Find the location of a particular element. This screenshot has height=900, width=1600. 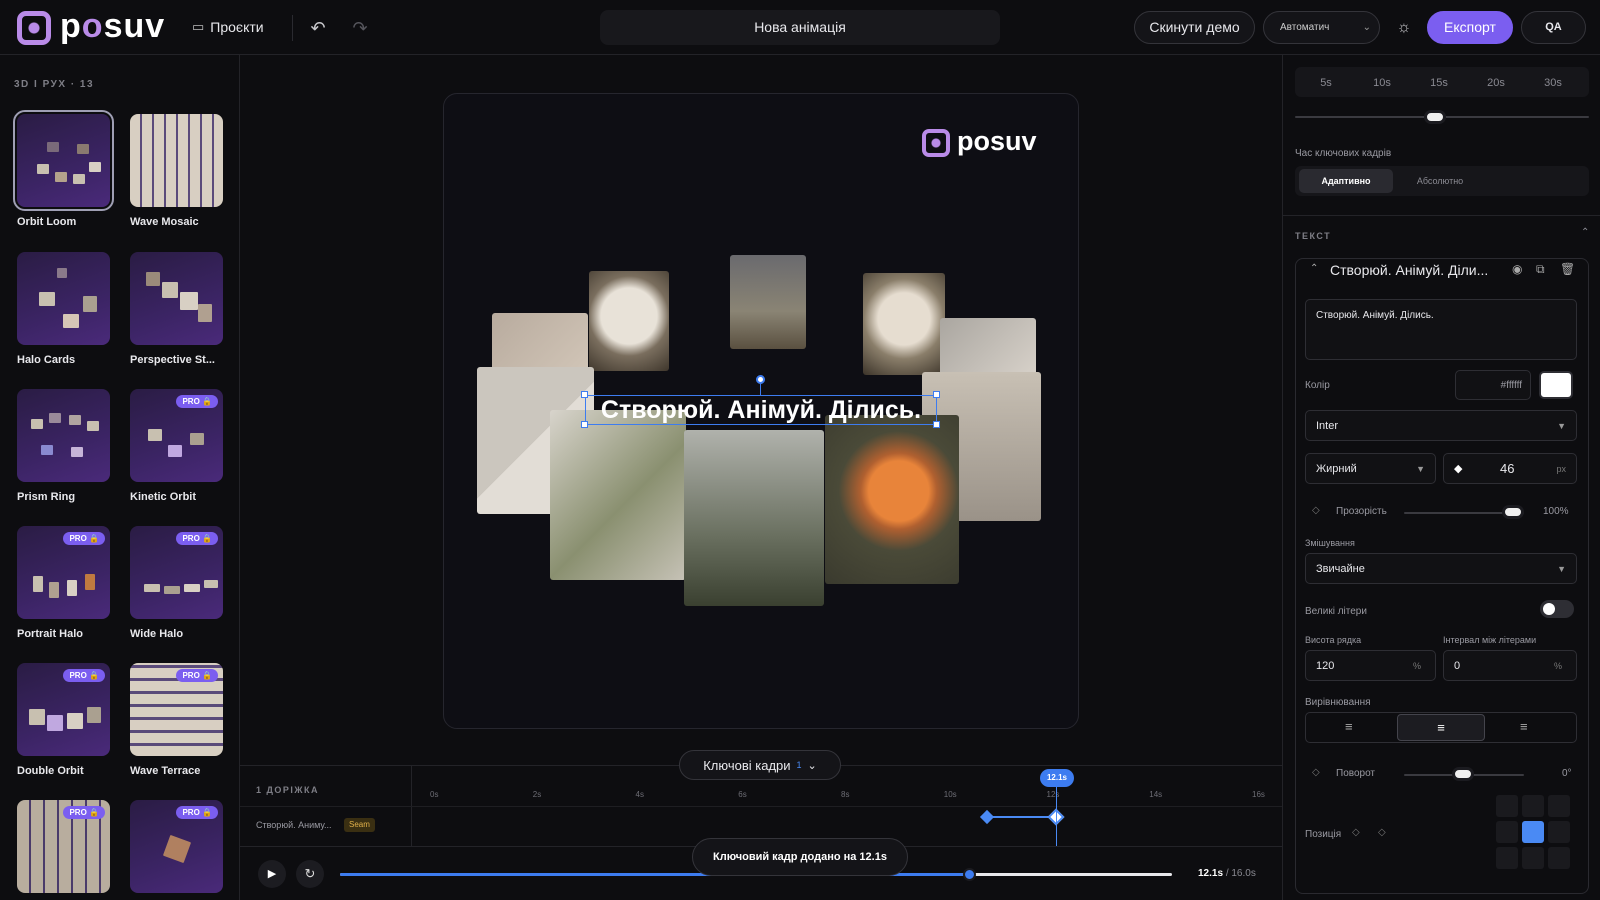

position-cell-bl is located at coordinates (1507, 858).